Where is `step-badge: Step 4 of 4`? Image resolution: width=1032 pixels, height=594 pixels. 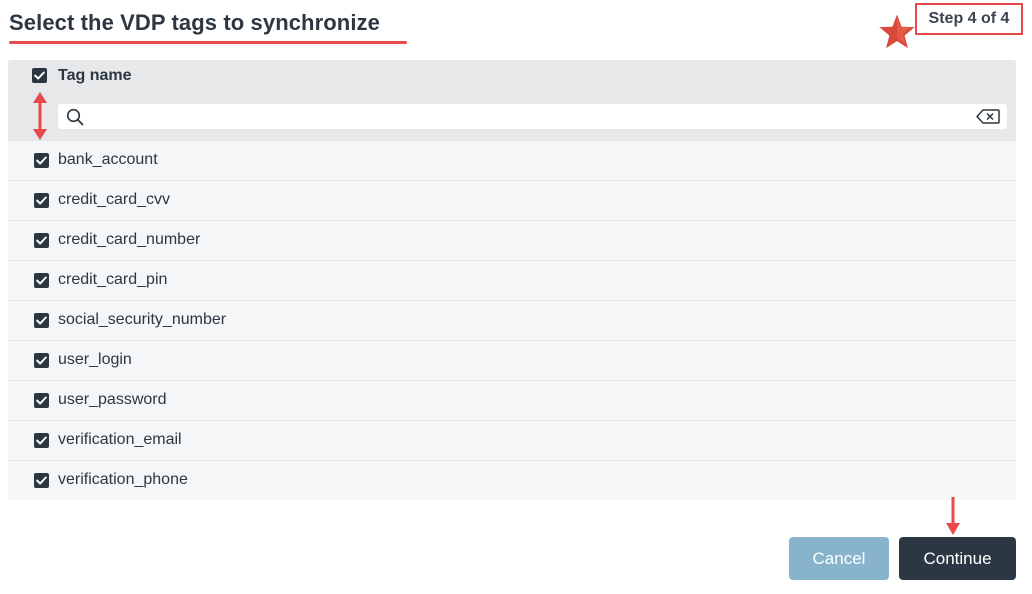
step-badge: Step 4 of 4 is located at coordinates (969, 19).